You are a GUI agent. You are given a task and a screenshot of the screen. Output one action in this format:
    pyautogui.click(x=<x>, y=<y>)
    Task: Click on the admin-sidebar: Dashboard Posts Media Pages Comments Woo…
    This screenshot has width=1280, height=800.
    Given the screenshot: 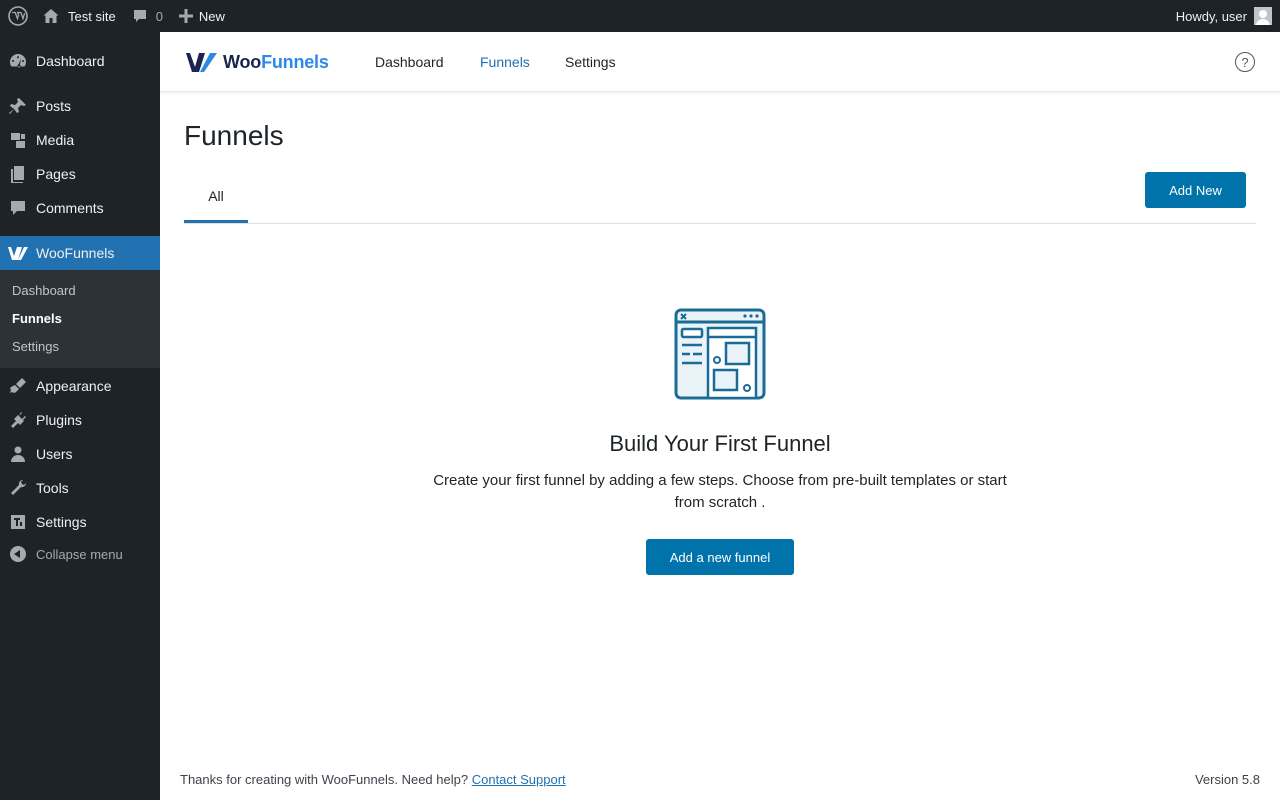 What is the action you would take?
    pyautogui.click(x=80, y=416)
    